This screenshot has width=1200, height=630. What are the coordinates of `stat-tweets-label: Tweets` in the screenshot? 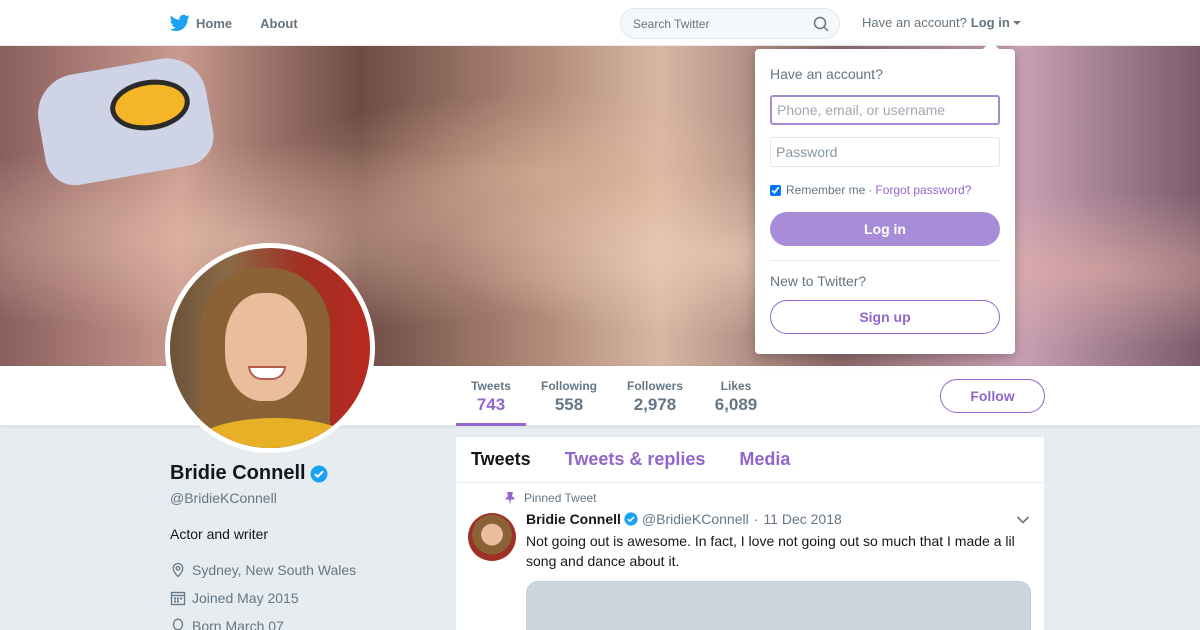 It's located at (491, 386).